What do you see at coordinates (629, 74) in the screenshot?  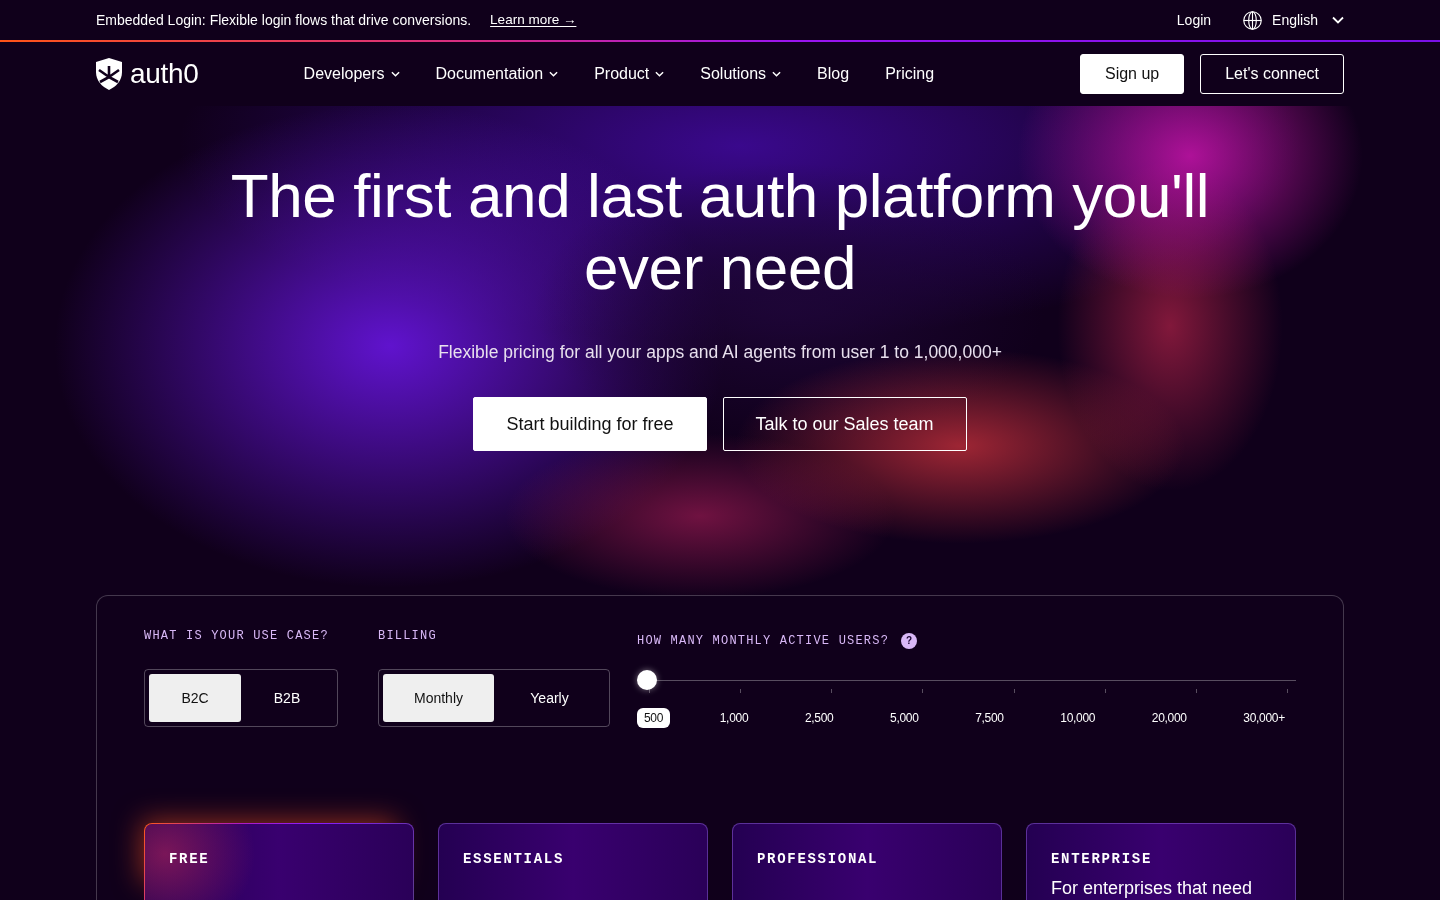 I see `nav-menu-item: Product` at bounding box center [629, 74].